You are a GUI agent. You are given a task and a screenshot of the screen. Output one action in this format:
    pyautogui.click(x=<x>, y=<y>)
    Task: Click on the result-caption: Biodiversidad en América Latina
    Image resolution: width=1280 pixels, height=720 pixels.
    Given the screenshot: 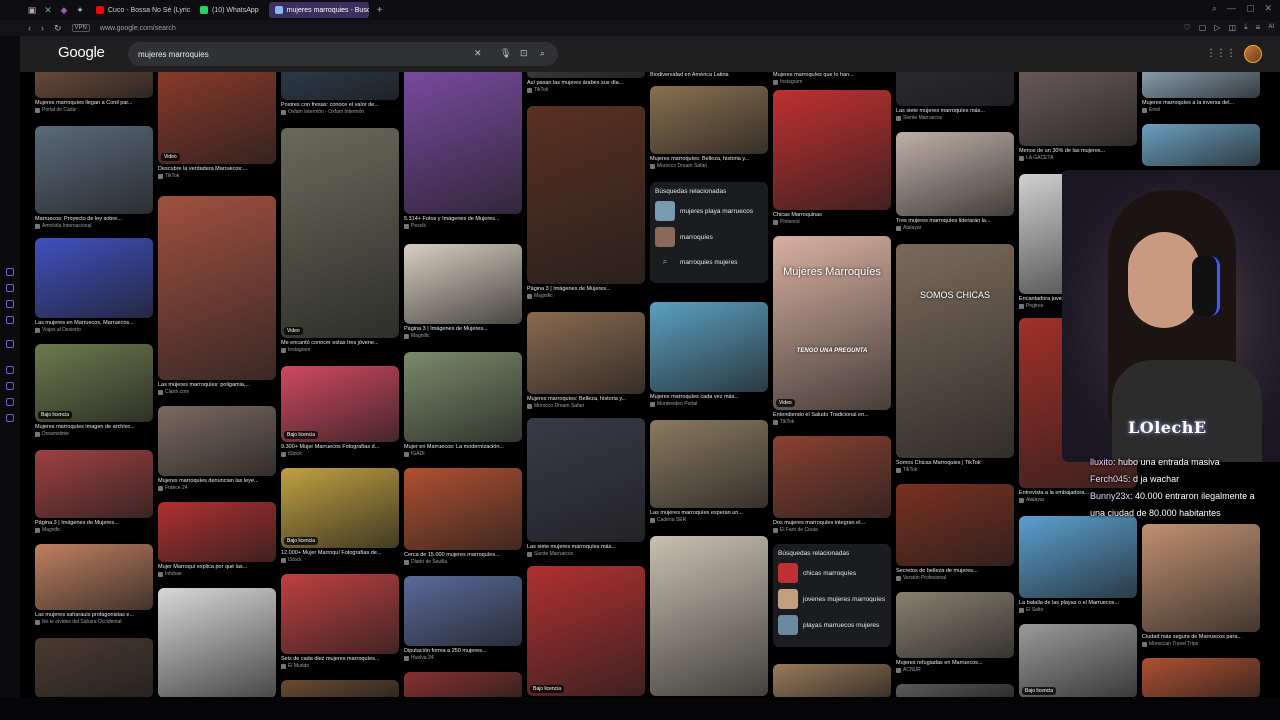 What is the action you would take?
    pyautogui.click(x=709, y=75)
    